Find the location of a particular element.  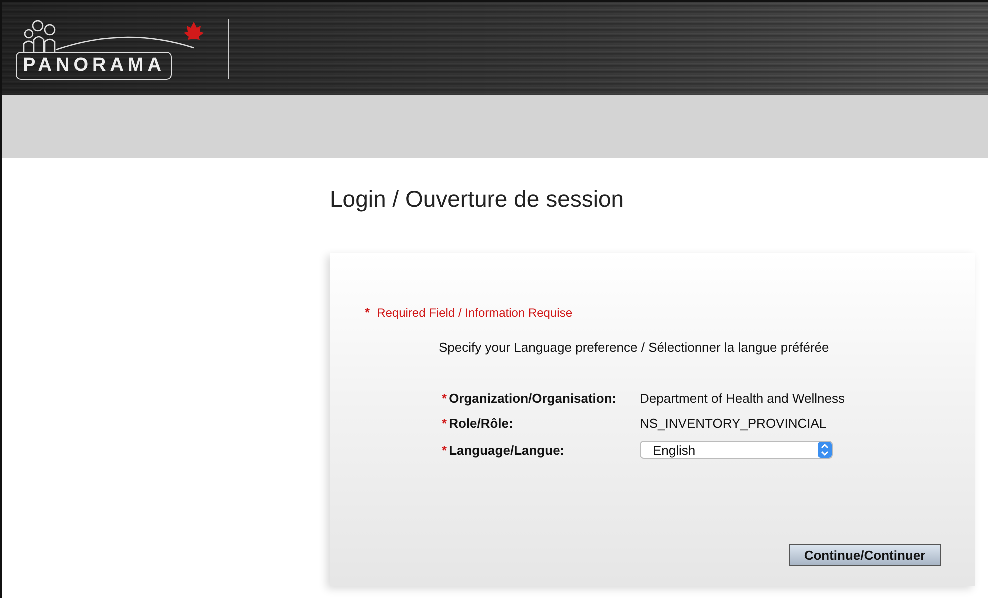

instruction-text: Specify your Language preference / Sélectionner la langue préférée is located at coordinates (634, 347).